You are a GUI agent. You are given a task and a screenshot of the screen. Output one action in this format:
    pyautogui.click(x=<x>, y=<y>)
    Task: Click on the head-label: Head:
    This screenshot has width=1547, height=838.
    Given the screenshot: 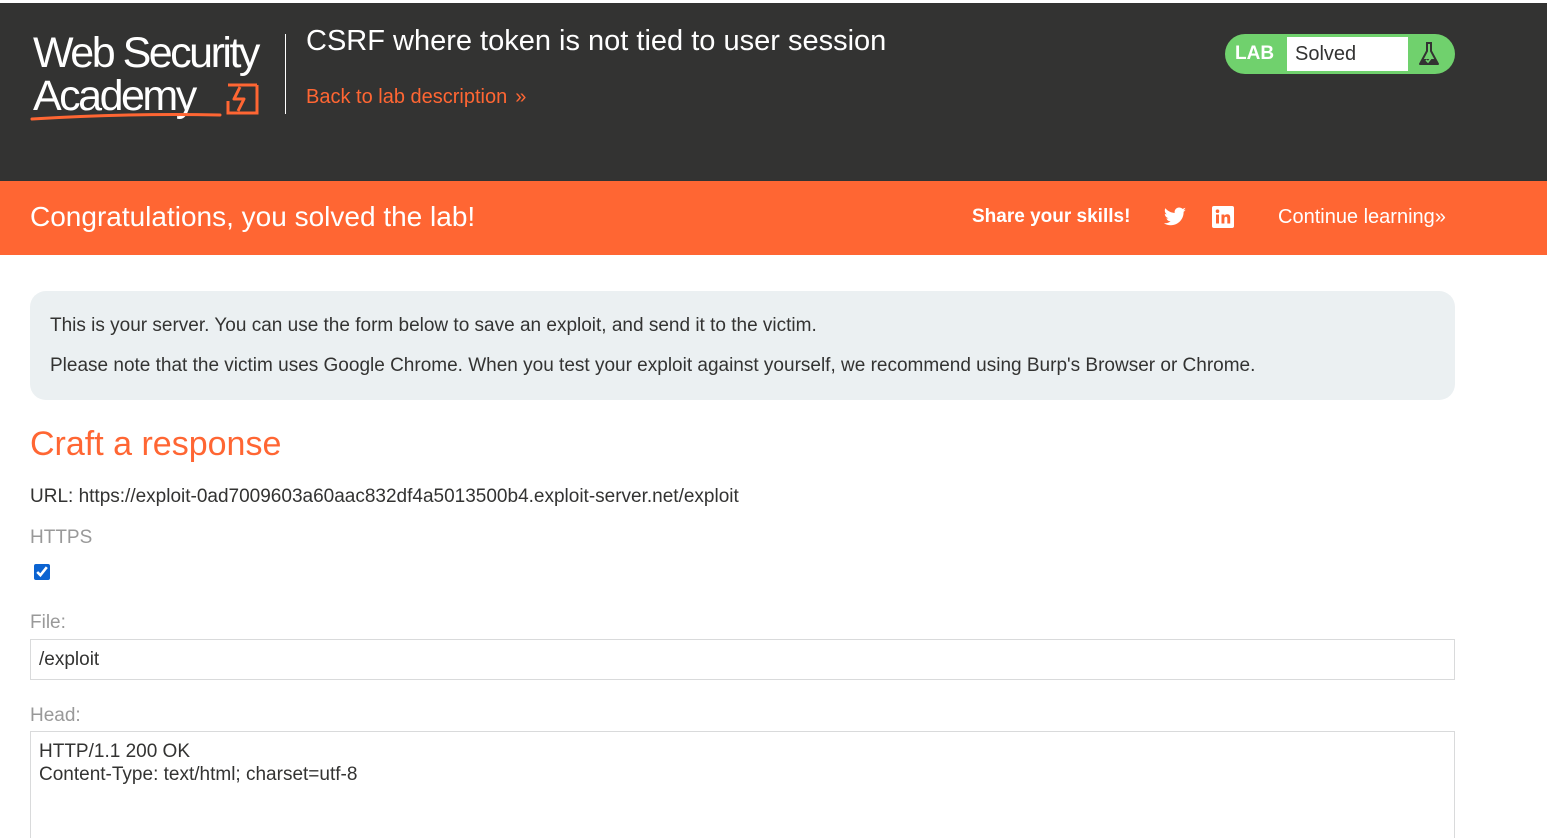 What is the action you would take?
    pyautogui.click(x=55, y=715)
    